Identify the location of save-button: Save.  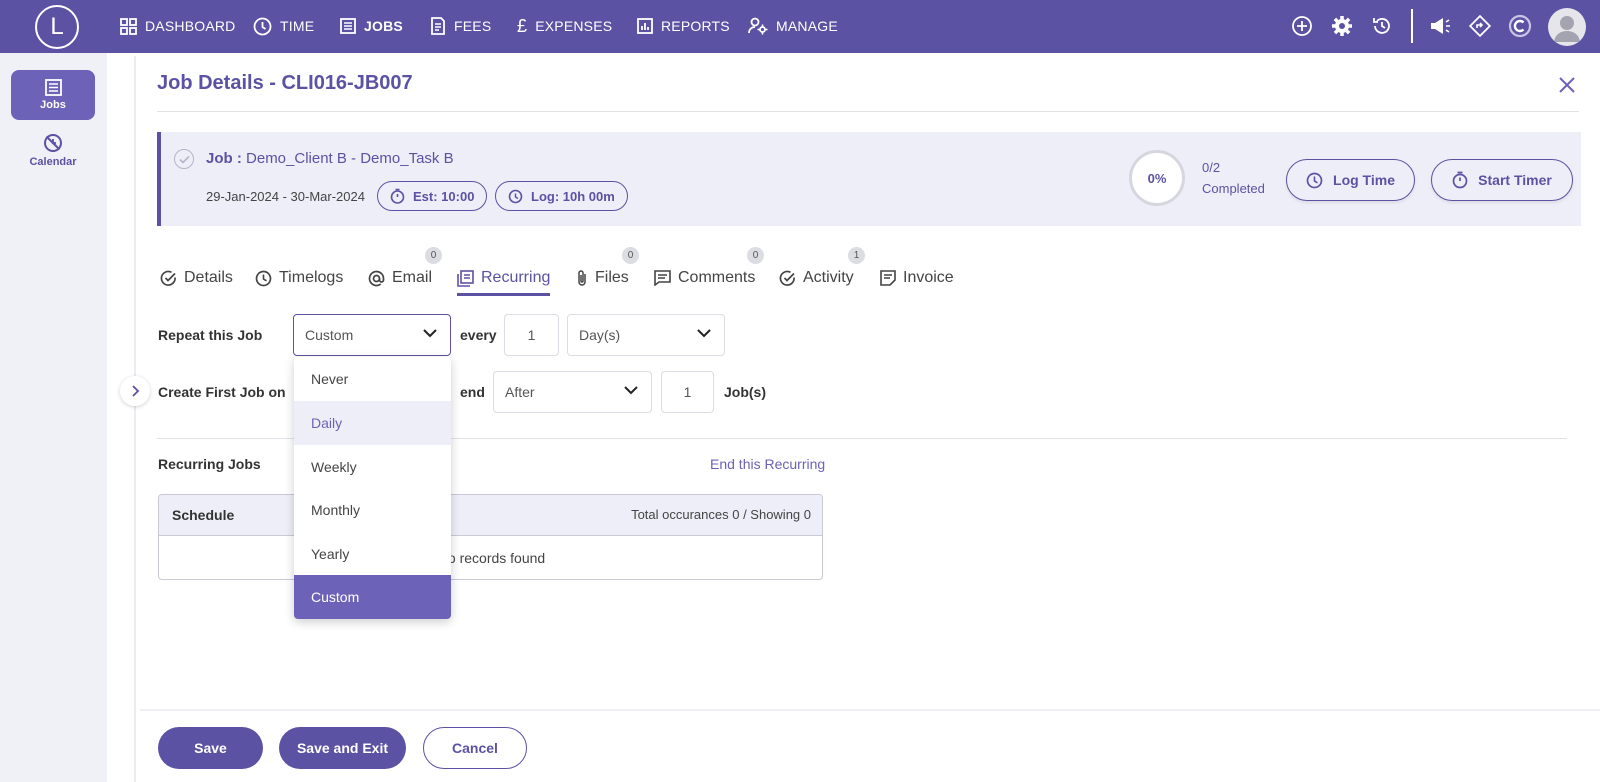
(210, 748).